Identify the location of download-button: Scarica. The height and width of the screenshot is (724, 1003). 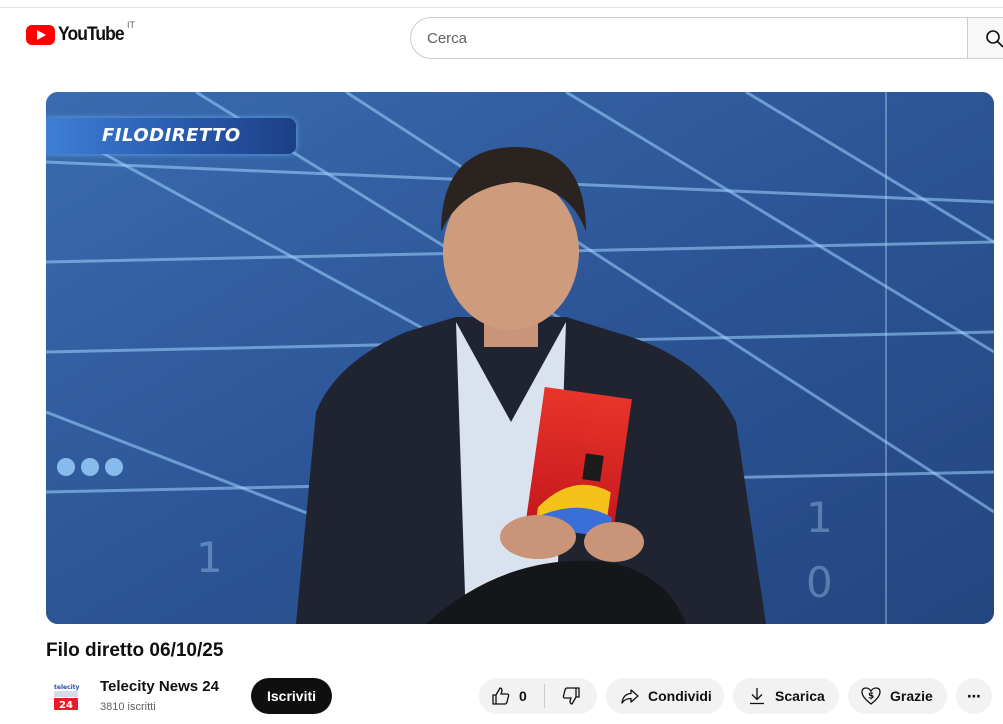
(786, 696).